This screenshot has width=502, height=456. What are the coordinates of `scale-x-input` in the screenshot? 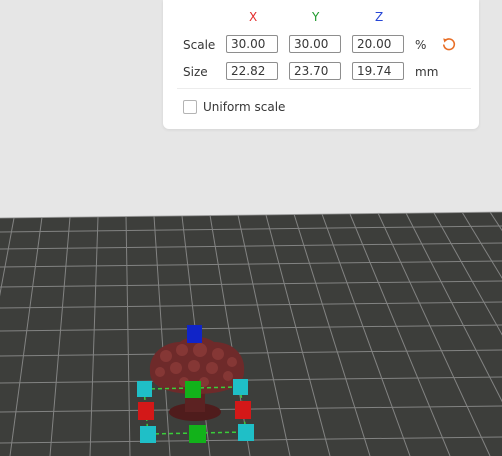 It's located at (252, 44).